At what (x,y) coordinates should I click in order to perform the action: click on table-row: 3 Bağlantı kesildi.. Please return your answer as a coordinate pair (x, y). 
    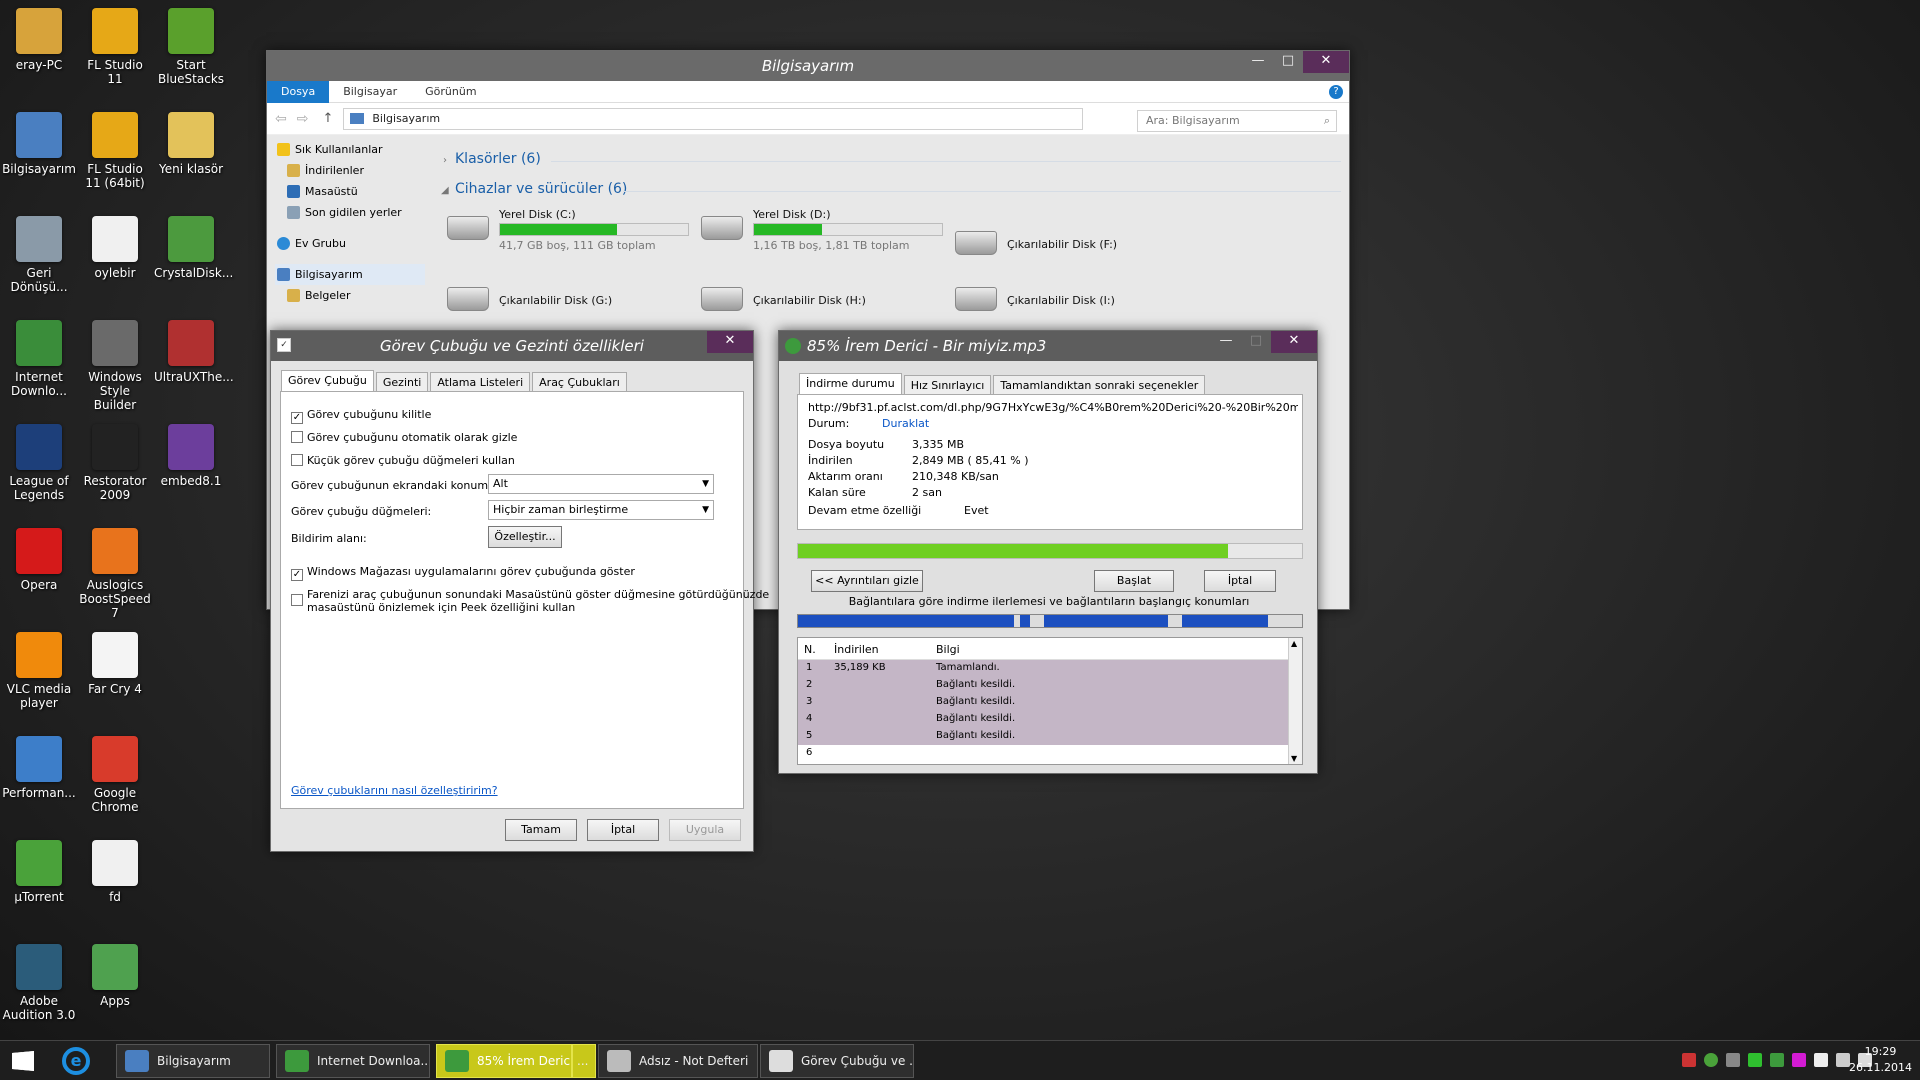
    Looking at the image, I should click on (1050, 702).